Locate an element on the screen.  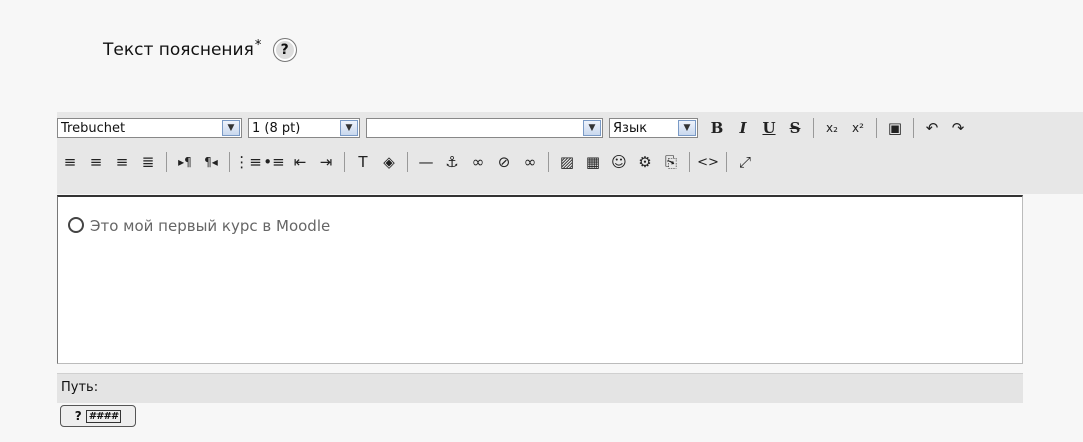
language-select: Язык ▼ is located at coordinates (653, 128).